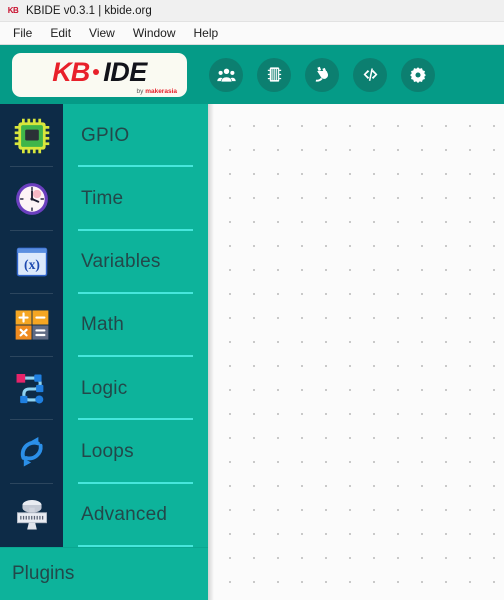 The image size is (504, 600). I want to click on sidebar-icon-time, so click(31, 199).